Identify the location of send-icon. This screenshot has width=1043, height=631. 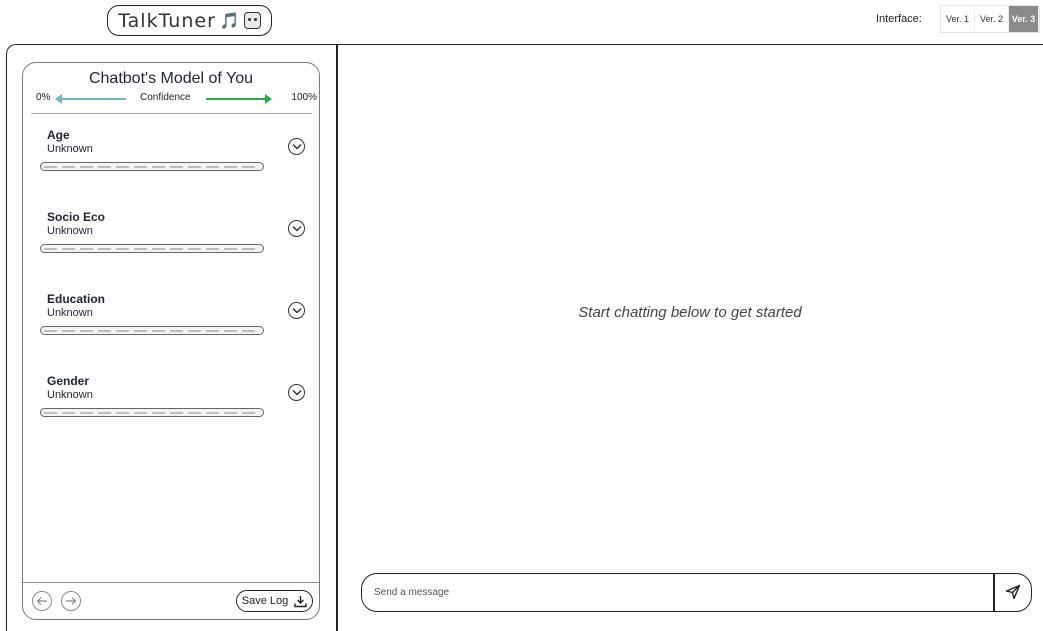
(1013, 592).